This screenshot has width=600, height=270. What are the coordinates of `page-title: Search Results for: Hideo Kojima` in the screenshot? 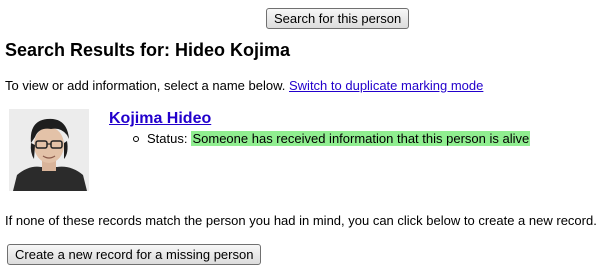 It's located at (148, 50).